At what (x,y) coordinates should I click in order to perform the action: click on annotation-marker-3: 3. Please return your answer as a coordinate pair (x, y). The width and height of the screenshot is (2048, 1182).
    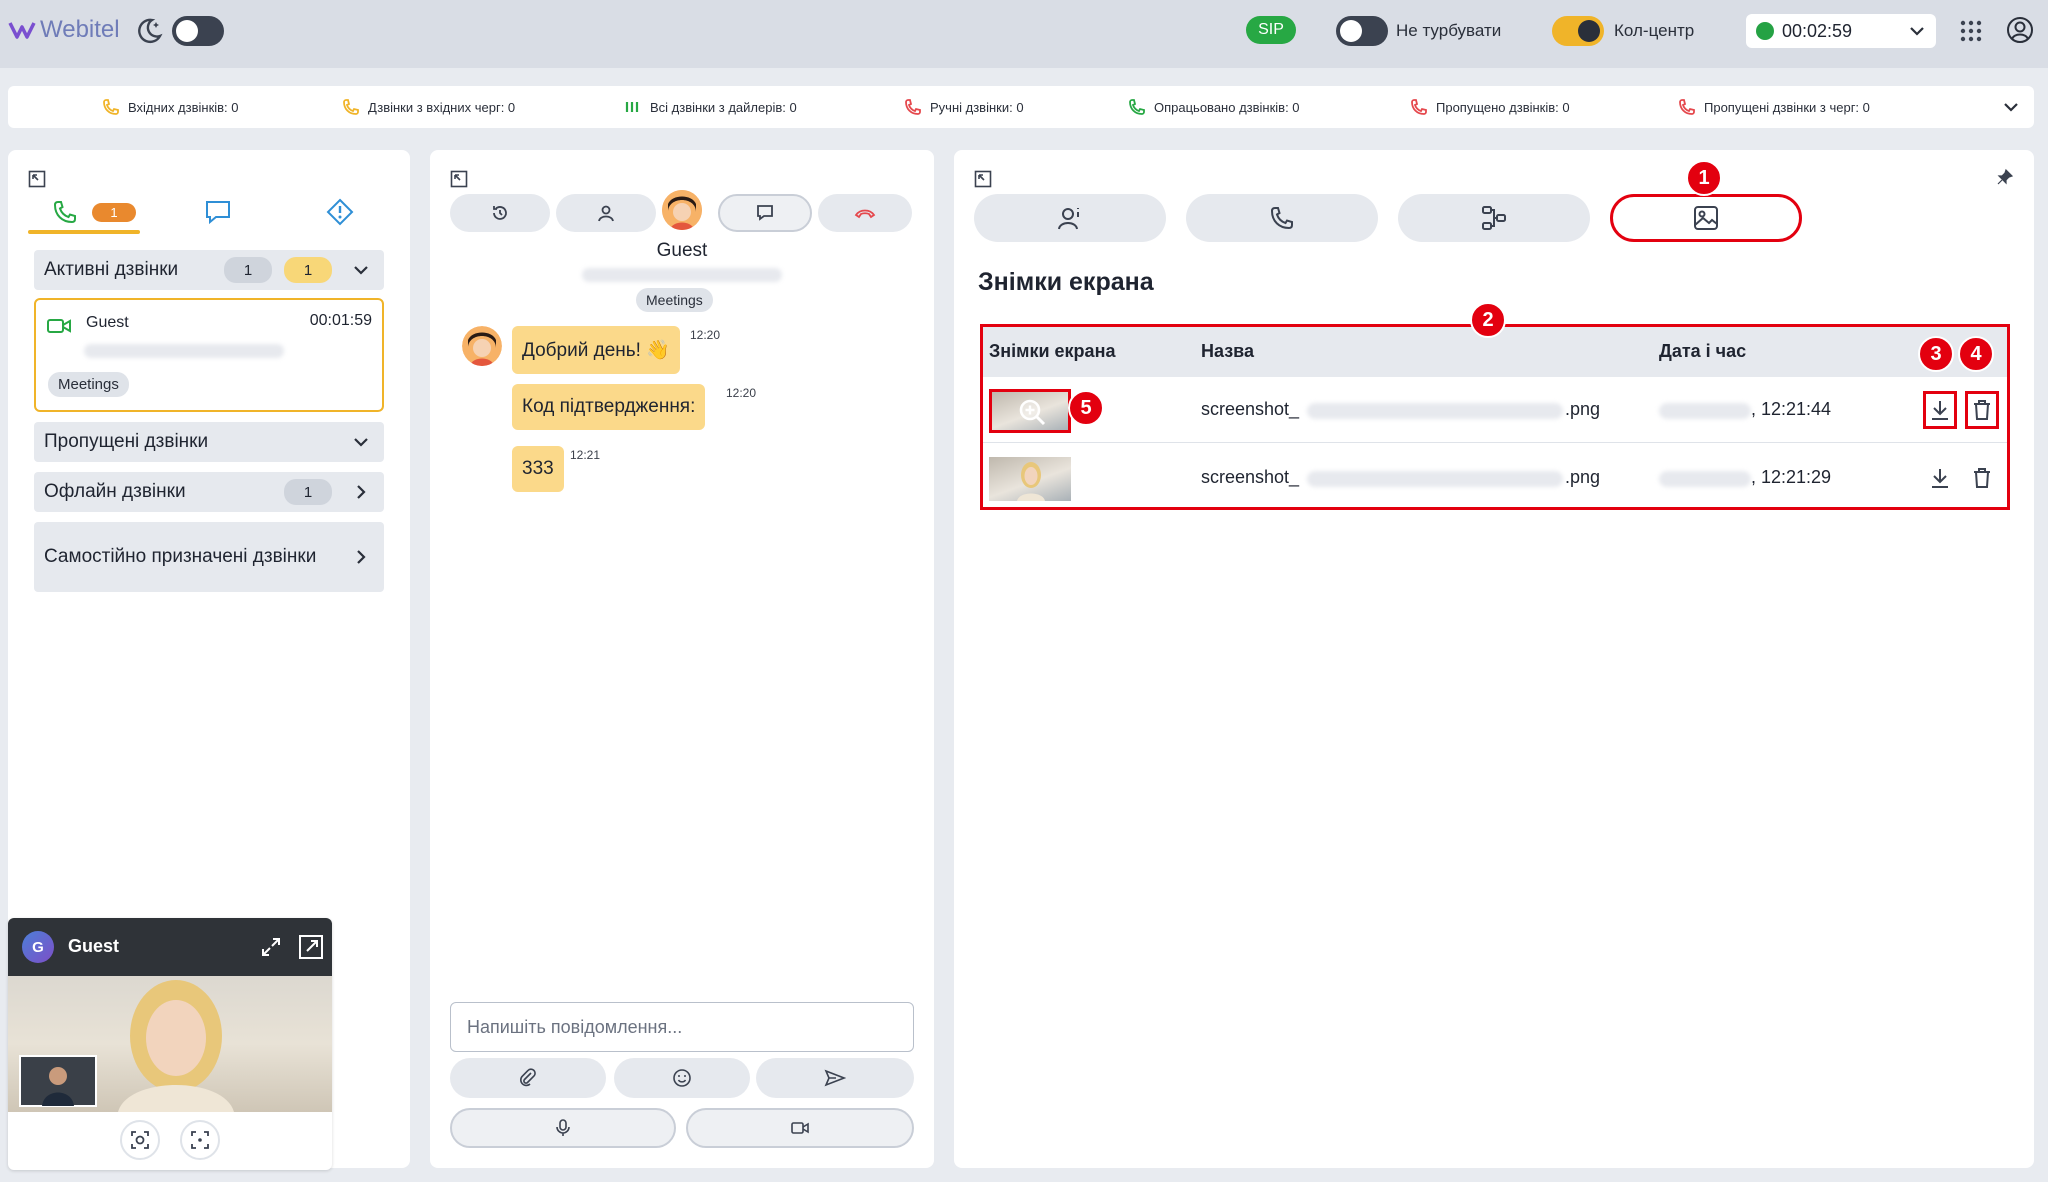
    Looking at the image, I should click on (1936, 354).